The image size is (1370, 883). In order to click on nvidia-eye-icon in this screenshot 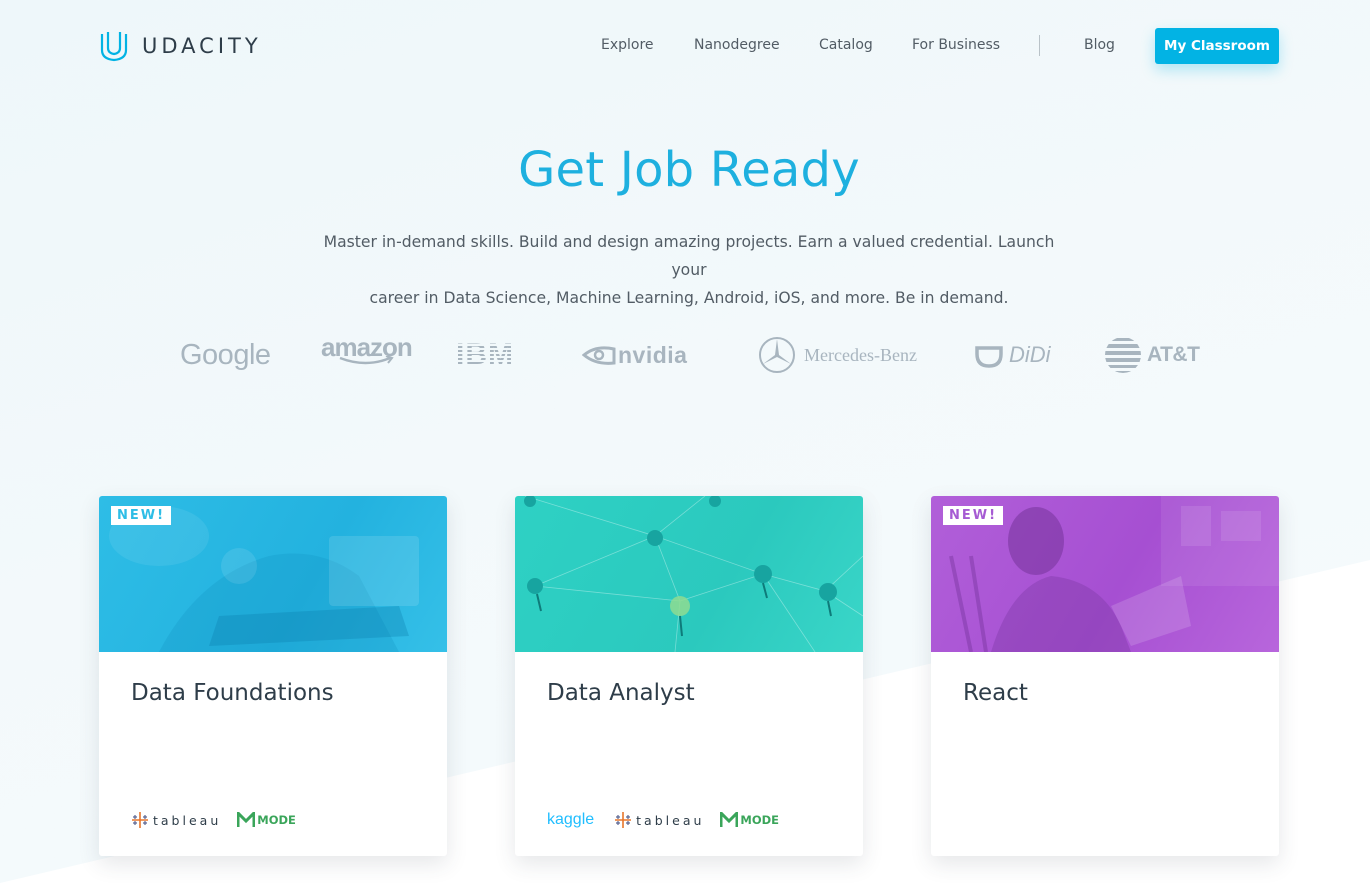, I will do `click(599, 355)`.